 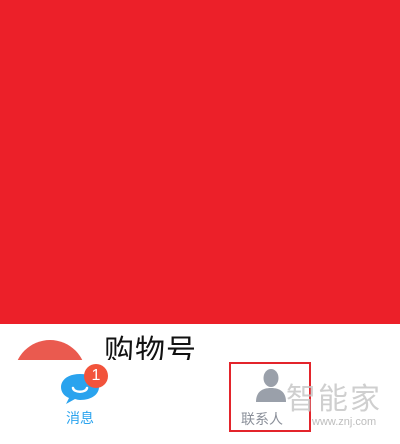 What do you see at coordinates (334, 399) in the screenshot?
I see `watermark-logo: 智能家` at bounding box center [334, 399].